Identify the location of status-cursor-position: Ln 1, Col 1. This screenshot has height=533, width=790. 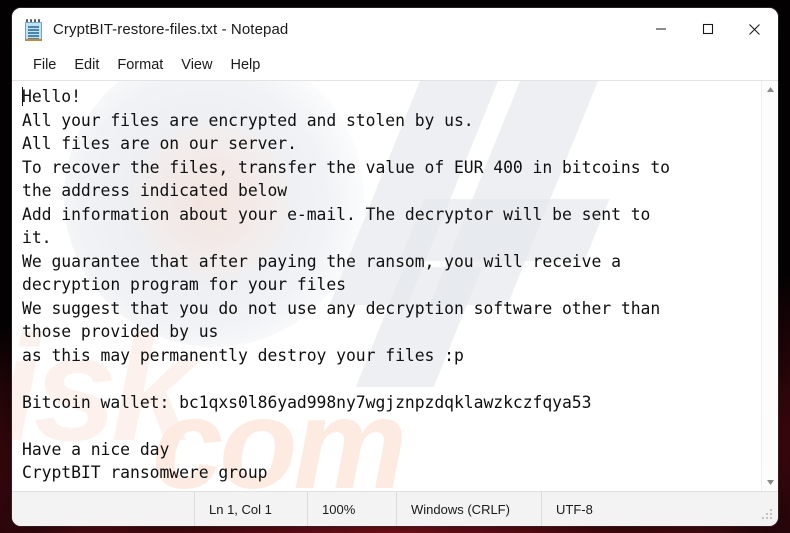
(251, 509).